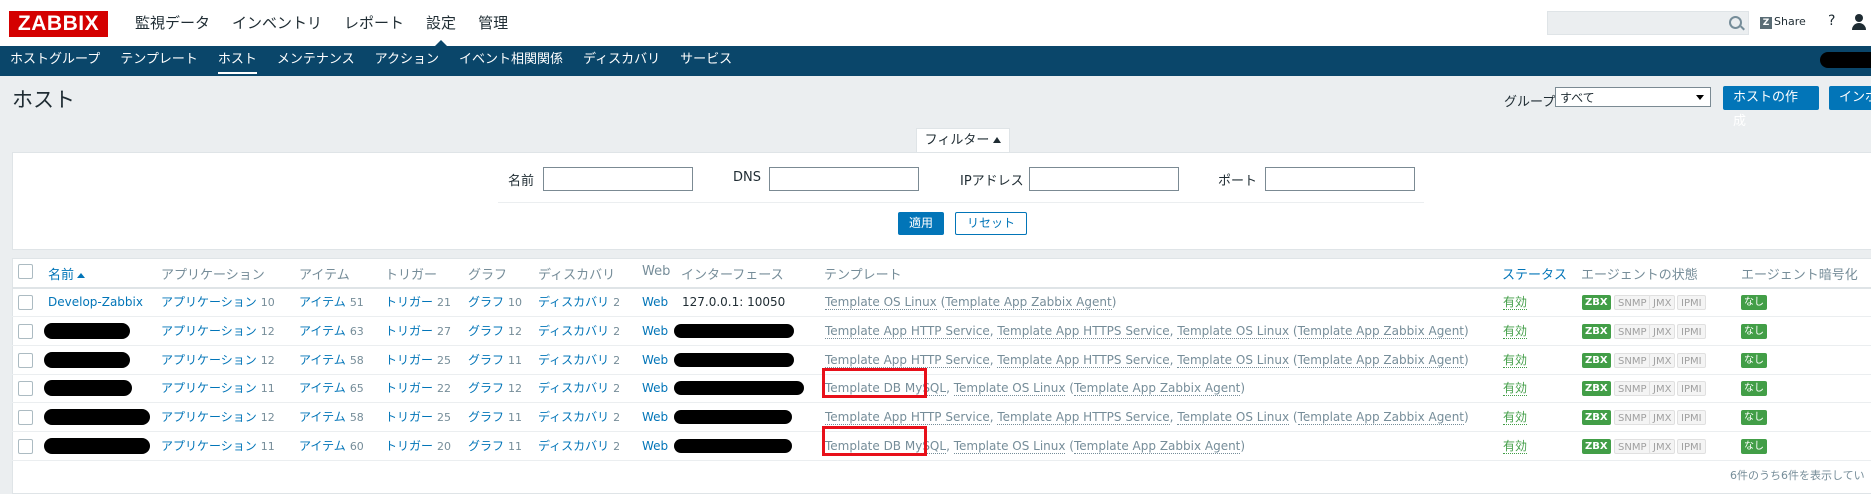 Image resolution: width=1871 pixels, height=494 pixels. I want to click on applications-link: アプリケーション 10, so click(218, 302).